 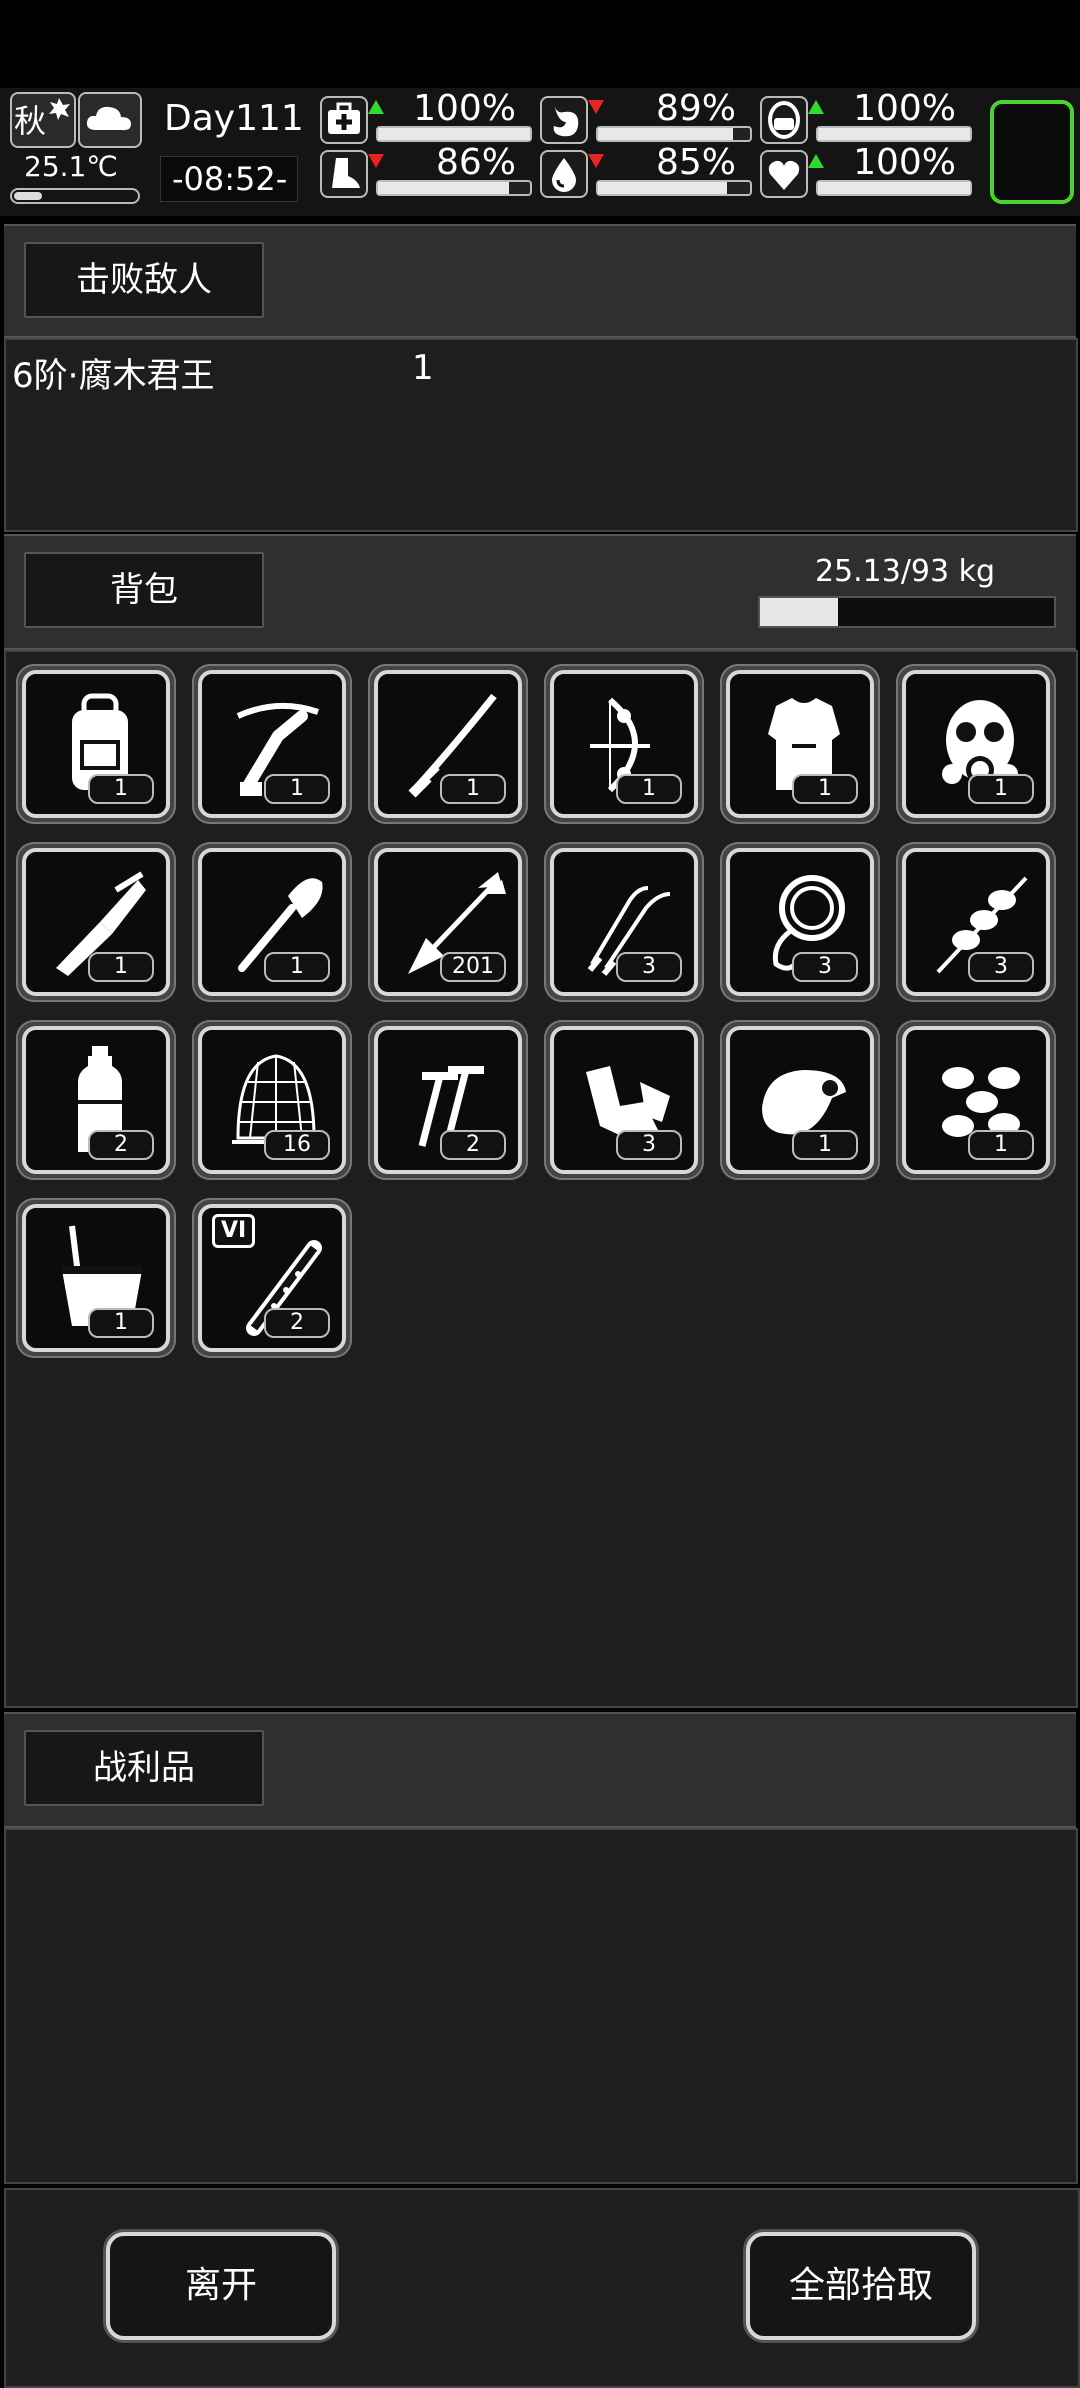 I want to click on take-all-button: 全部拾取, so click(x=861, y=2286).